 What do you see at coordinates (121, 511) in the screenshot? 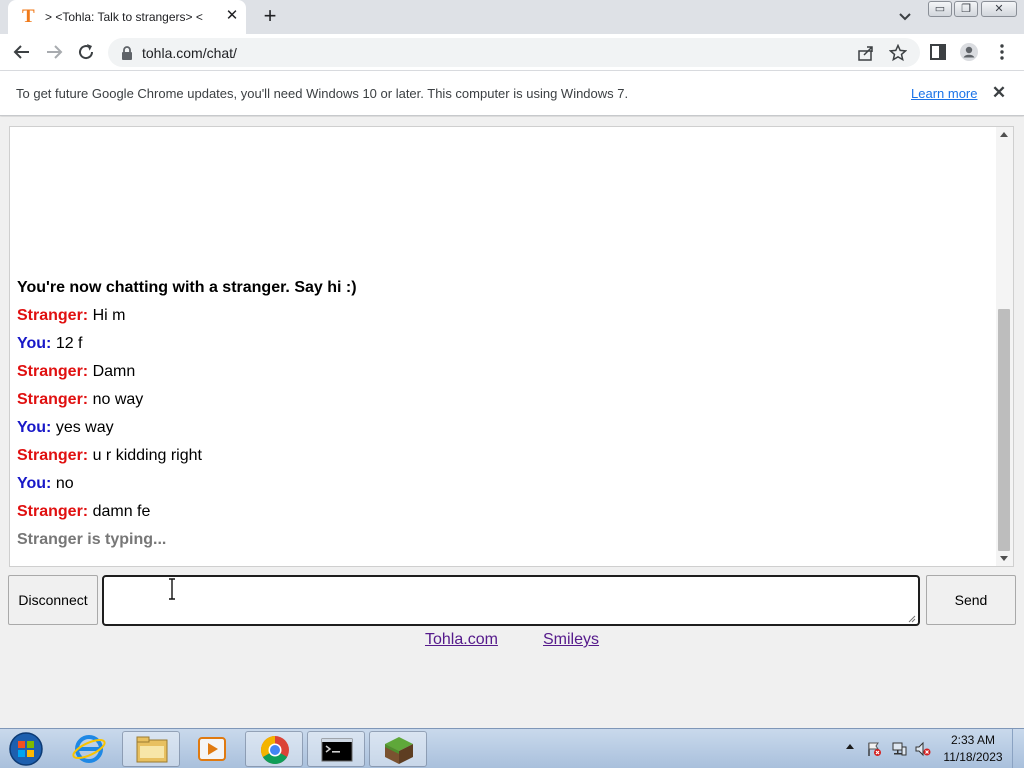
I see `message-text: damn fe` at bounding box center [121, 511].